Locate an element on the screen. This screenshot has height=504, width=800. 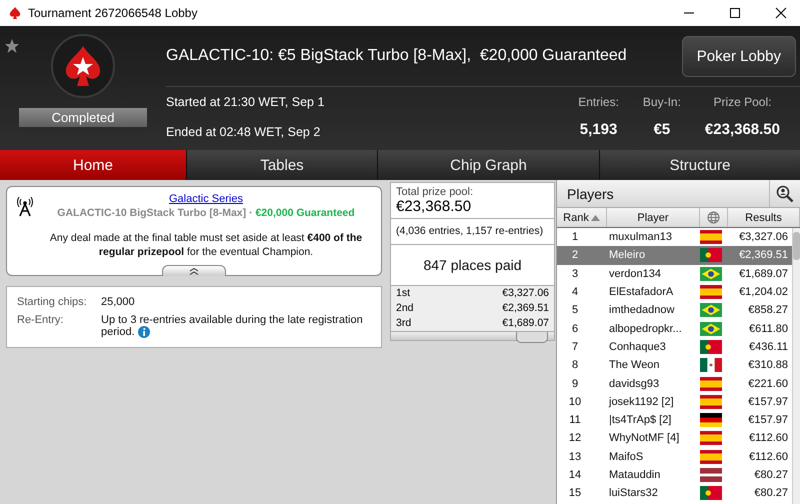
series-link: Galactic Series is located at coordinates (206, 199).